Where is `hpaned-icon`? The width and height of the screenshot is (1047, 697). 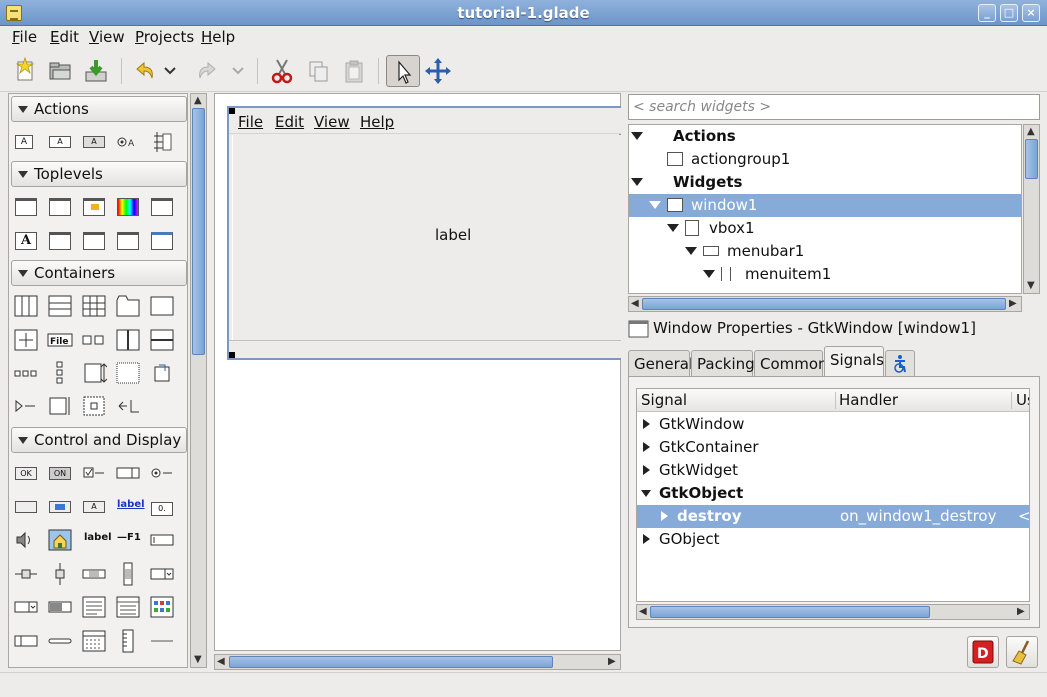 hpaned-icon is located at coordinates (128, 340).